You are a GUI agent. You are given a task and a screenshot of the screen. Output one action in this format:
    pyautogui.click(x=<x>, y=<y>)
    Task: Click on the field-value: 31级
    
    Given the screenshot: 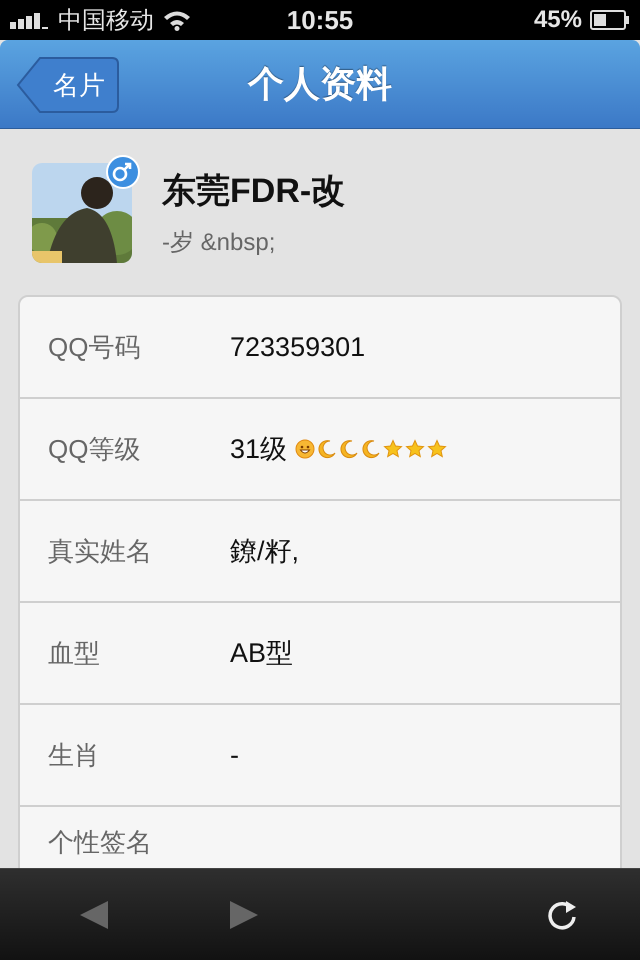 What is the action you would take?
    pyautogui.click(x=259, y=449)
    